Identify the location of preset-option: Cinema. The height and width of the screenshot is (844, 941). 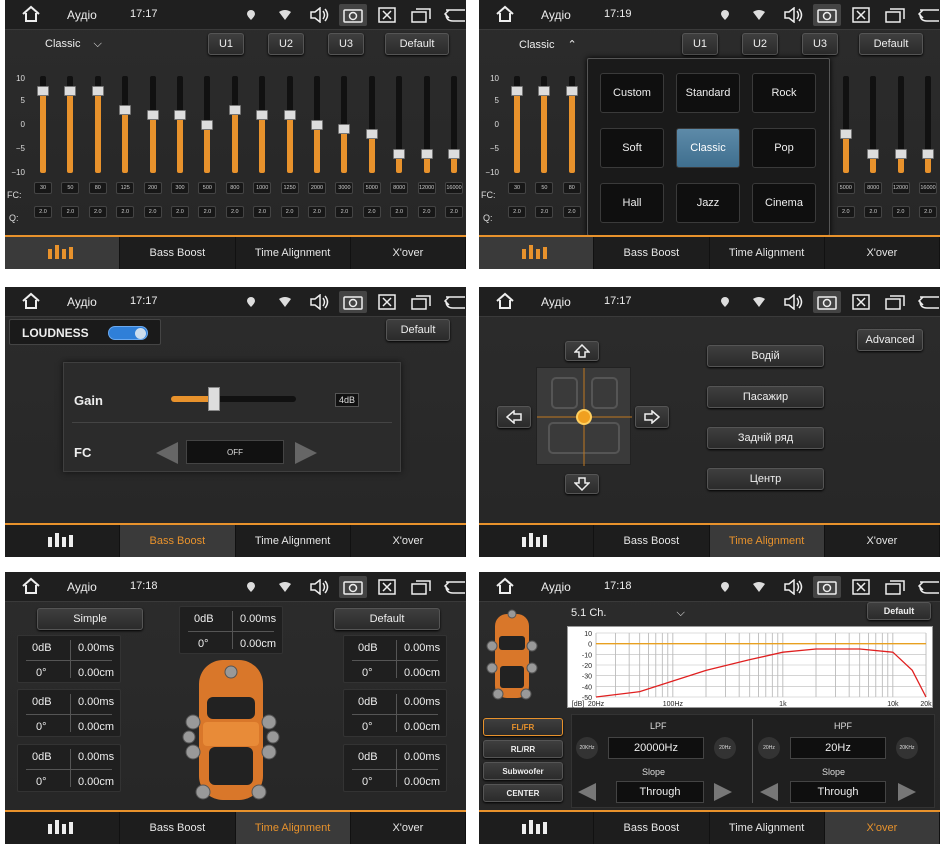
(784, 203).